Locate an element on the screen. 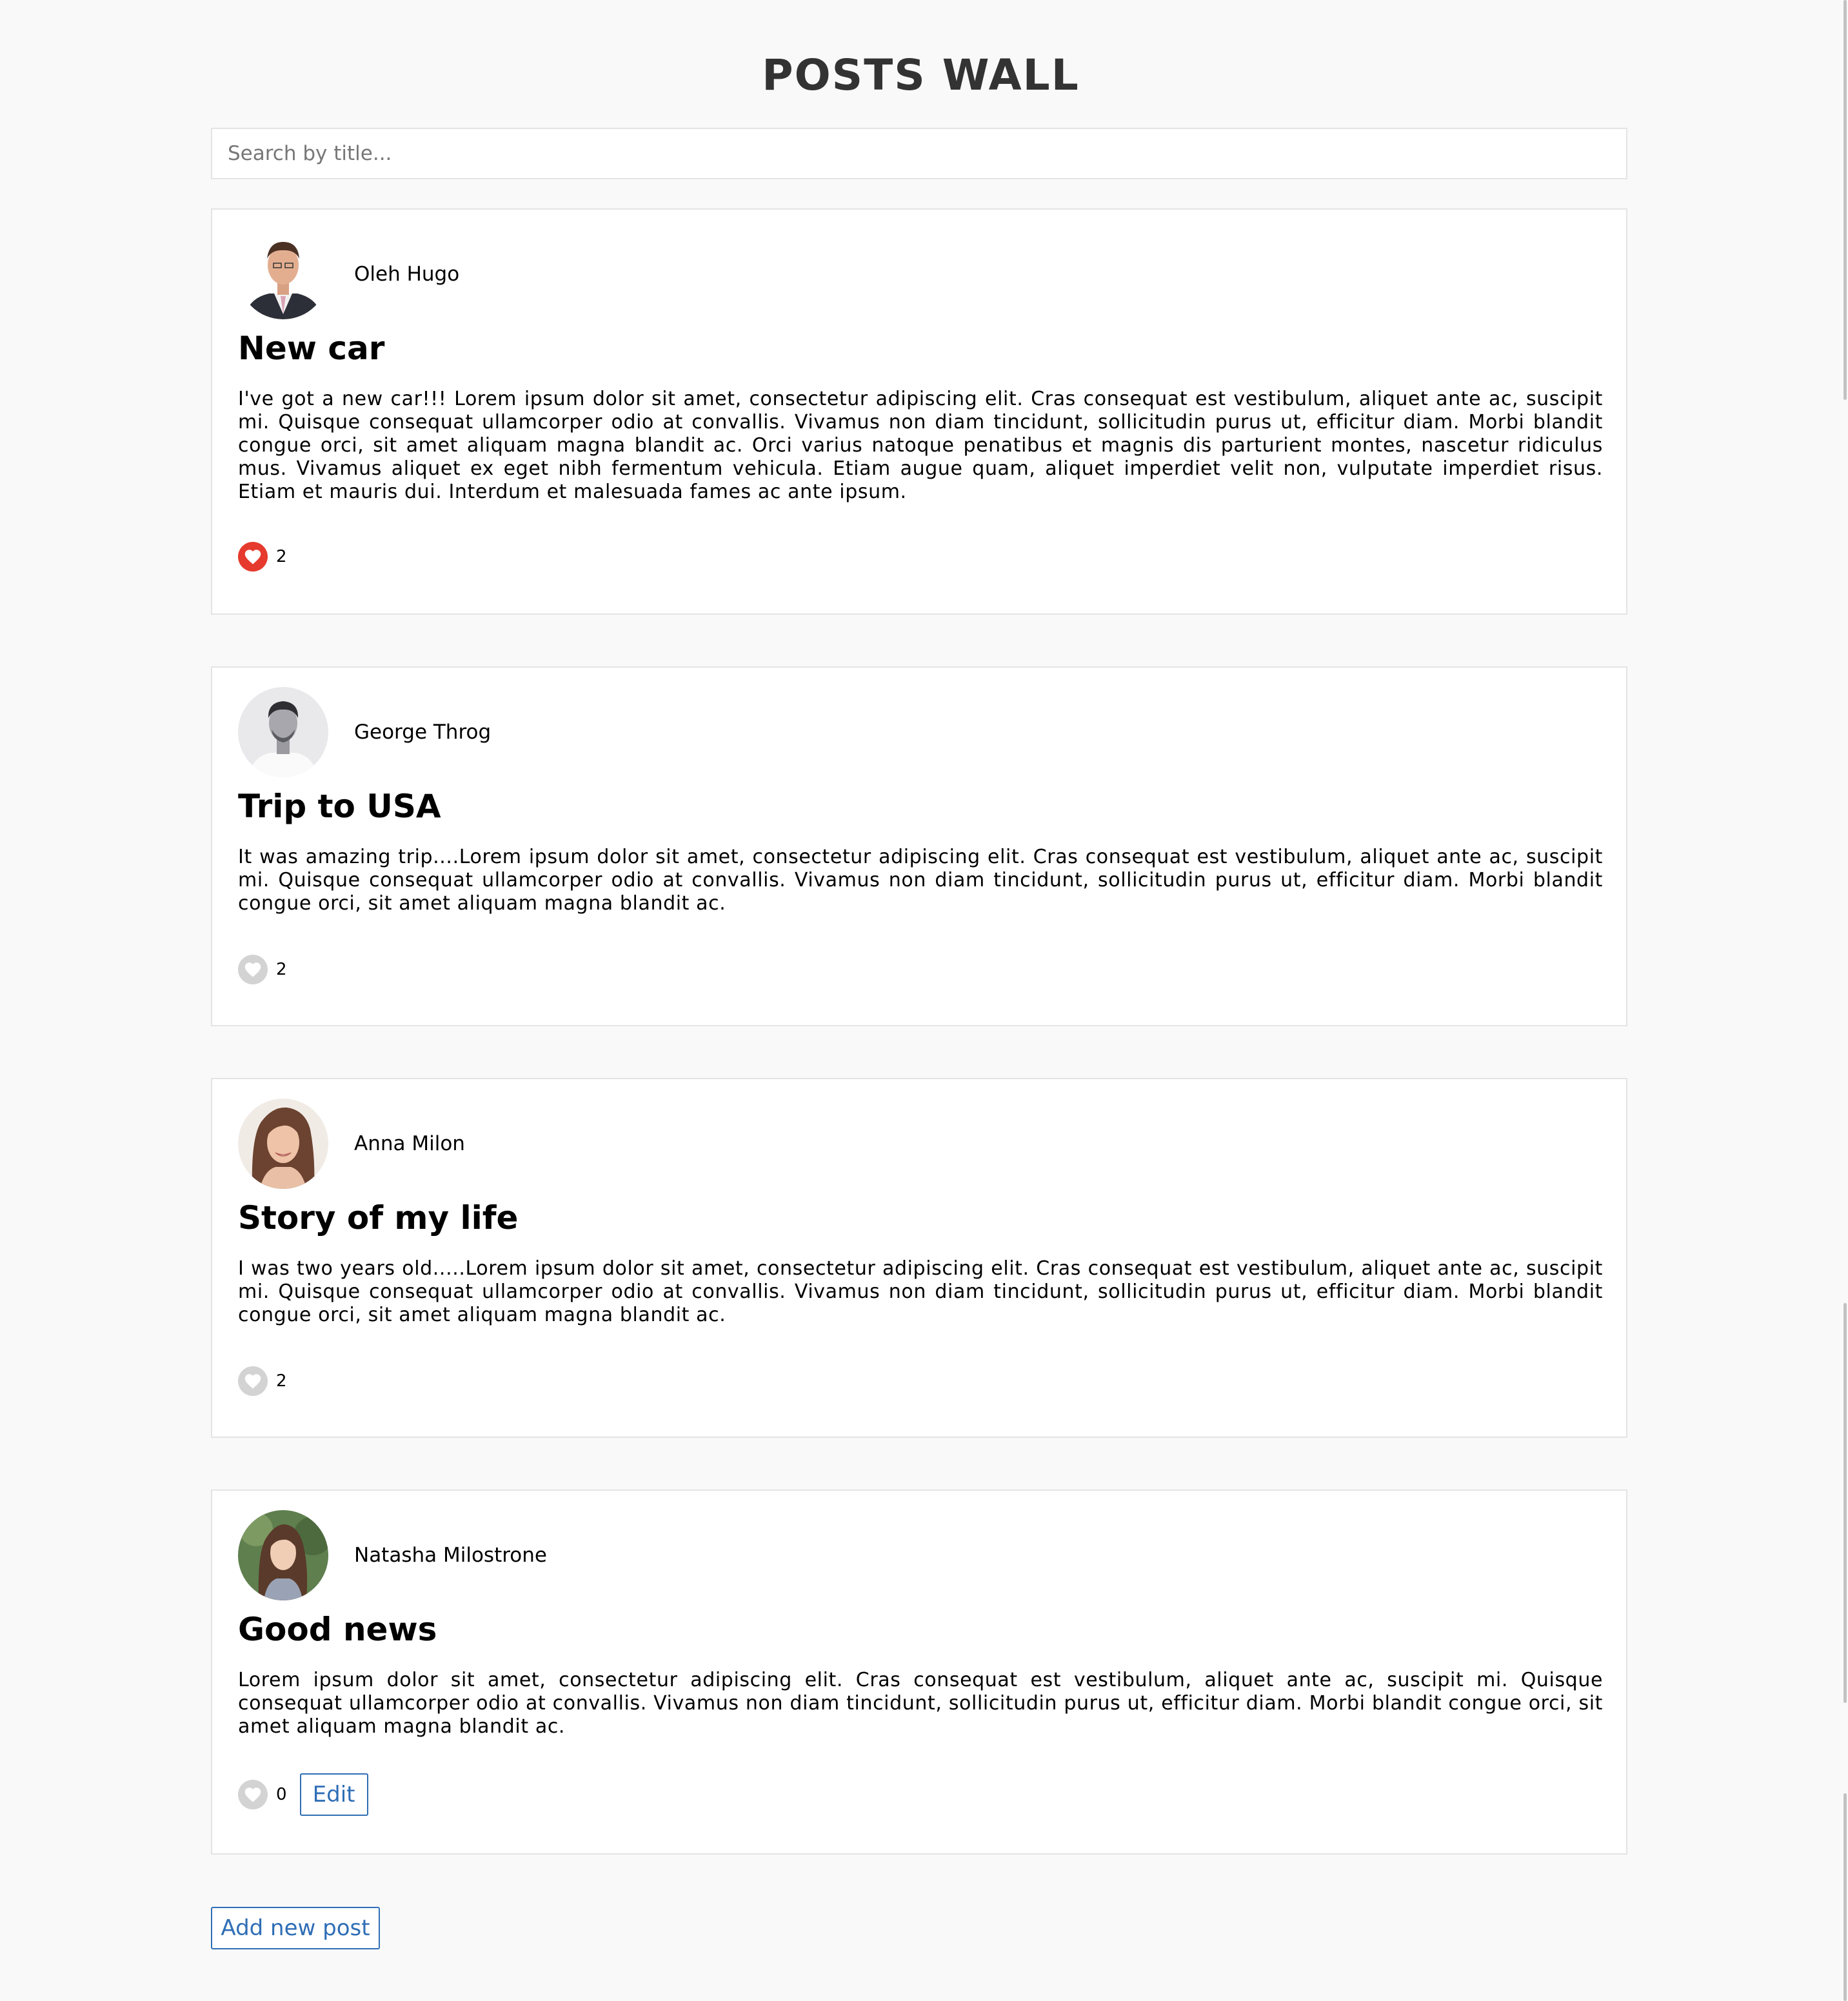 This screenshot has width=1848, height=2001. author-name: George Throg is located at coordinates (423, 733).